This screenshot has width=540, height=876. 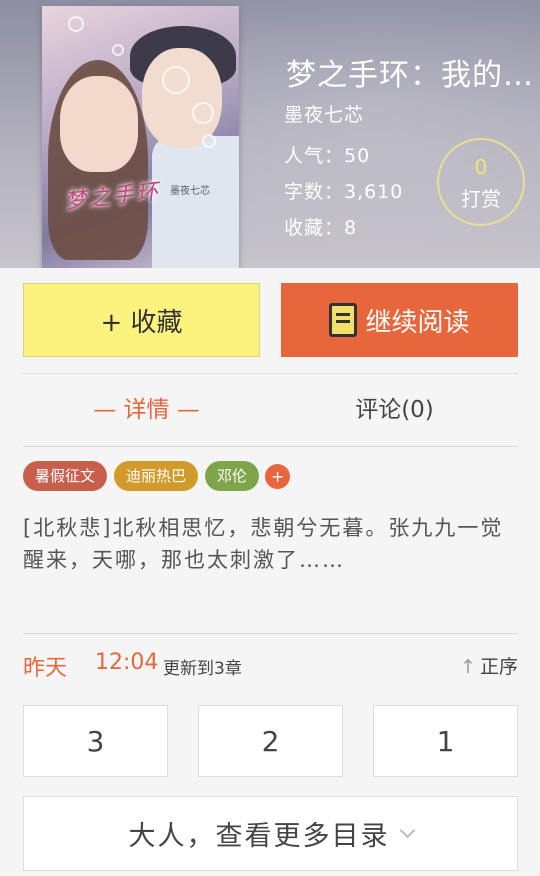 I want to click on cover-author-art: 墨夜七芯, so click(x=190, y=191).